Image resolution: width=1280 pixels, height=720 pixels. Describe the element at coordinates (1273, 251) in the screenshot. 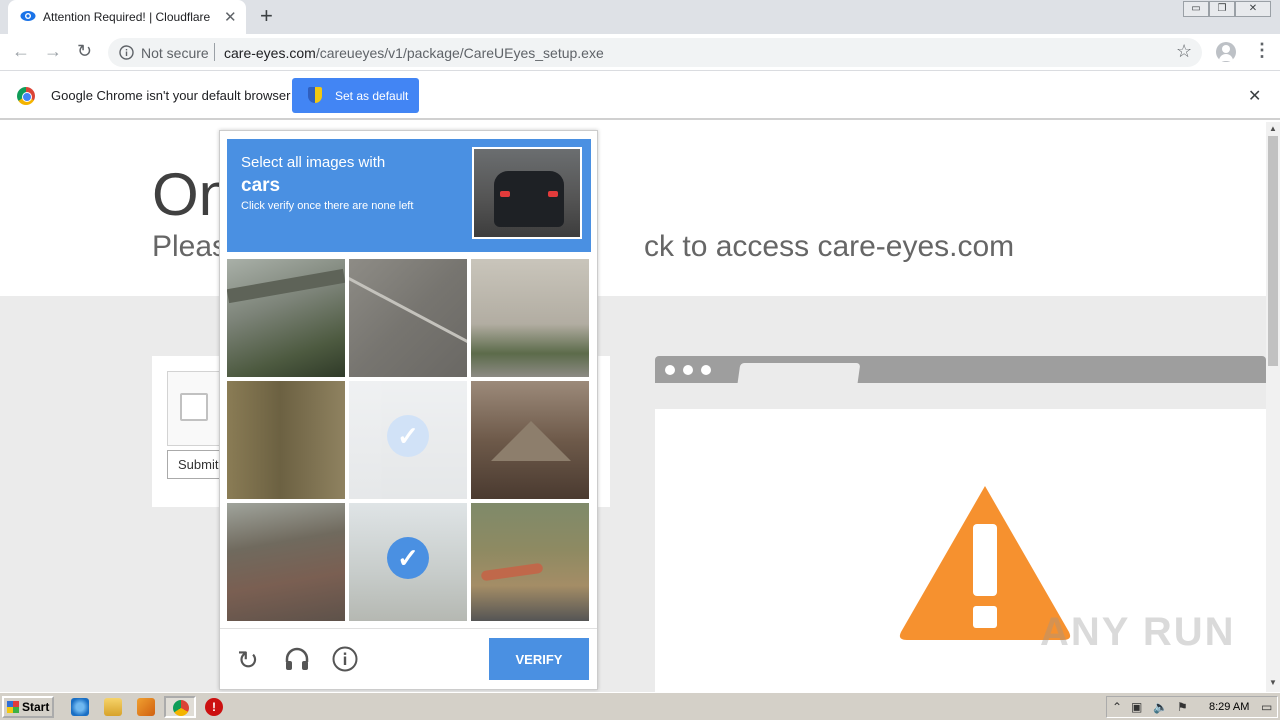

I see `scroll-thumb` at that location.